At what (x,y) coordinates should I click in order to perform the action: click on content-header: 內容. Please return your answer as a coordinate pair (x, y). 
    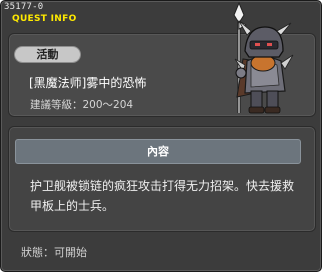
    Looking at the image, I should click on (158, 151).